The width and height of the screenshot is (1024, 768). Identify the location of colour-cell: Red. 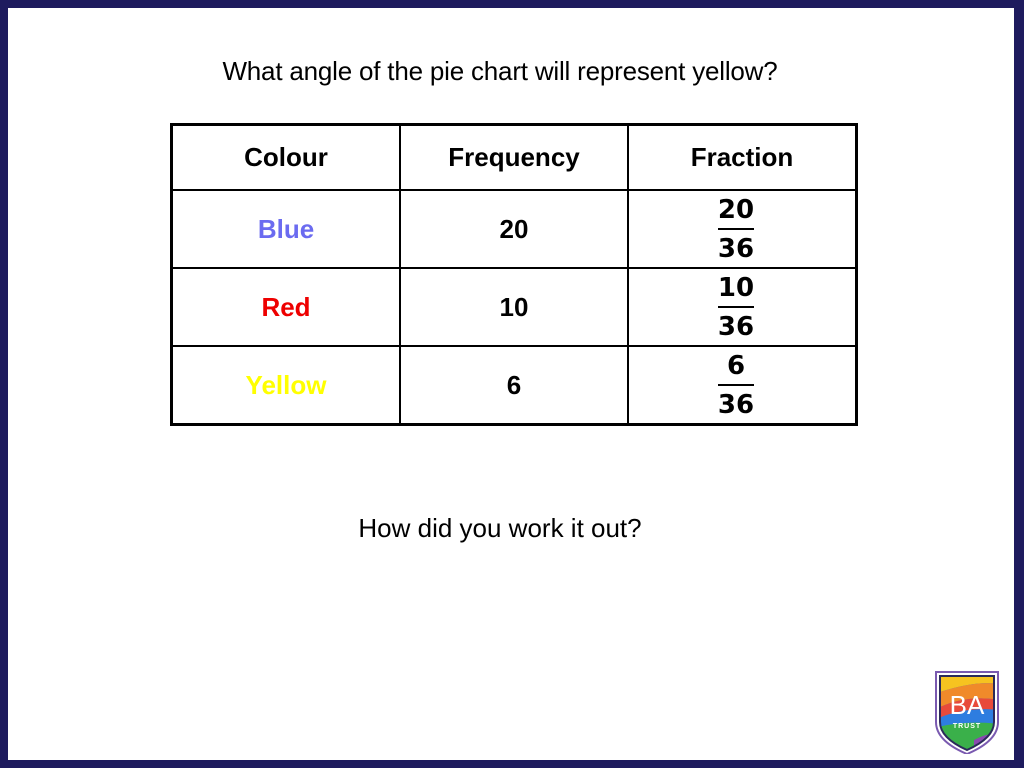
(285, 307).